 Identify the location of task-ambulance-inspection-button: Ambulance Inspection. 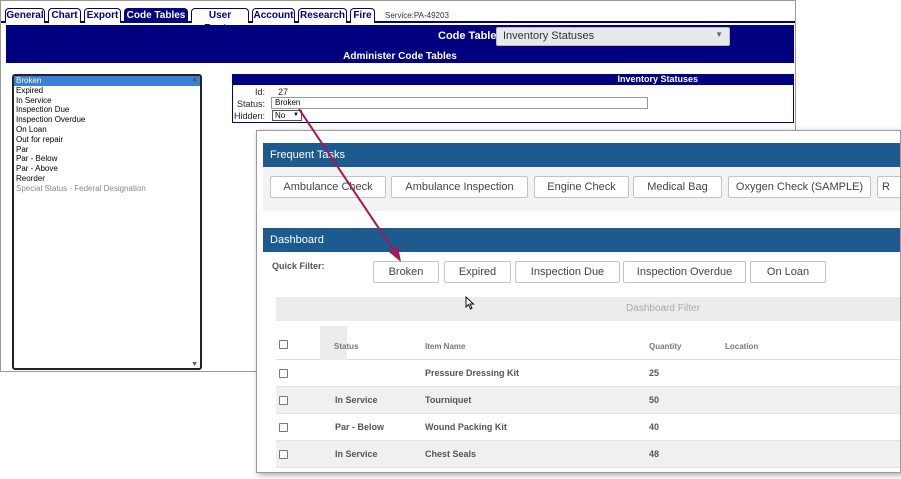
(459, 187).